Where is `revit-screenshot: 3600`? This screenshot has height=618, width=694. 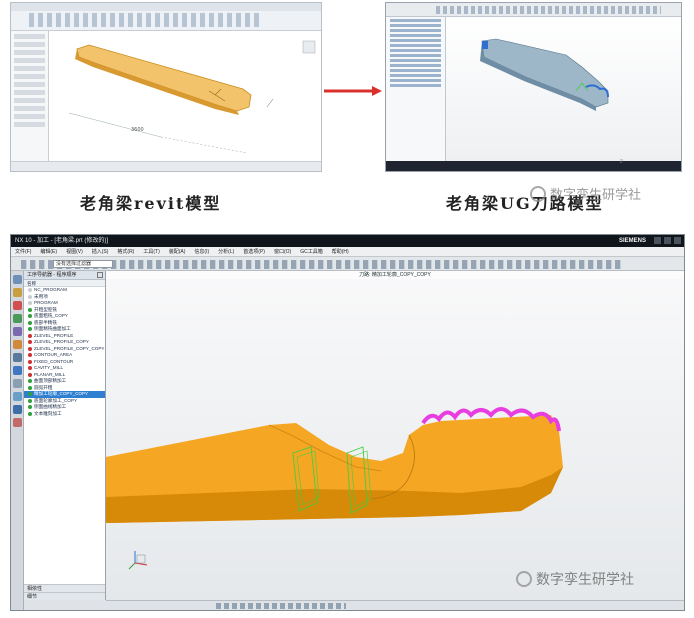
revit-screenshot: 3600 is located at coordinates (166, 87).